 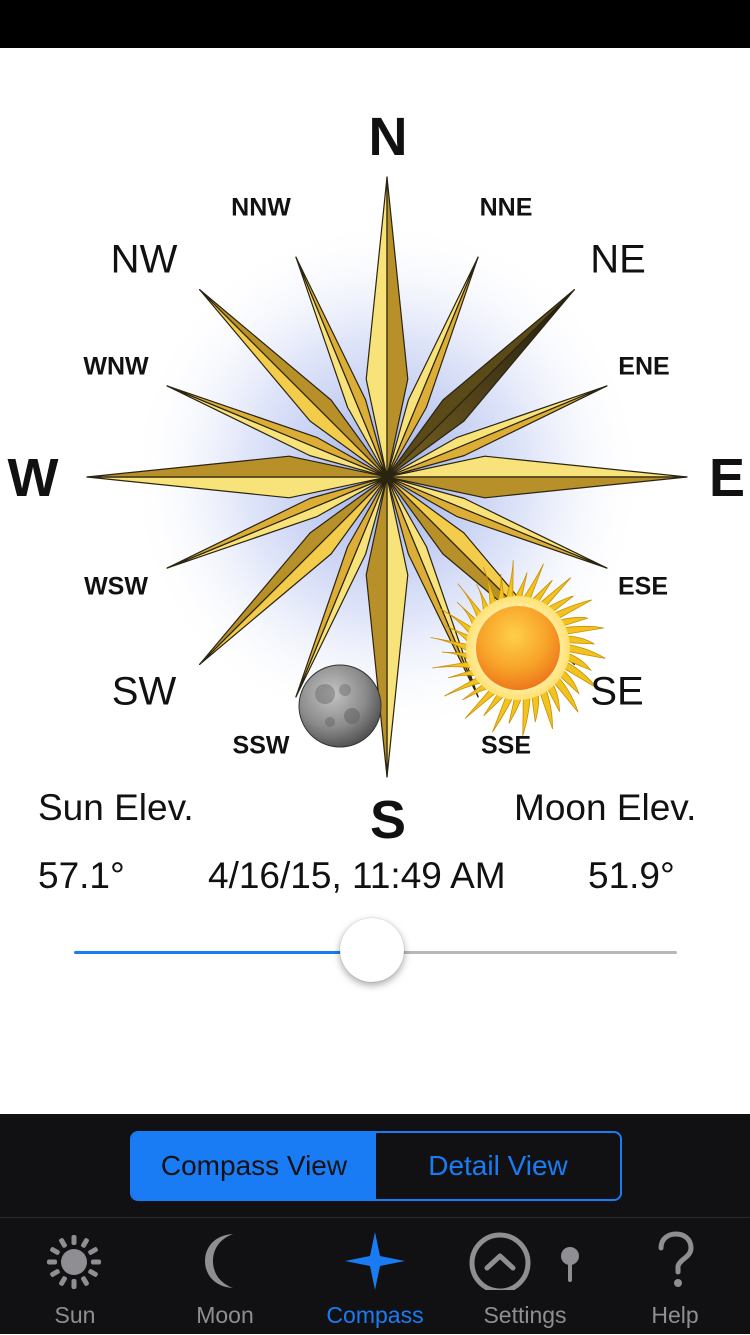 I want to click on slider-track-empty, so click(x=524, y=952).